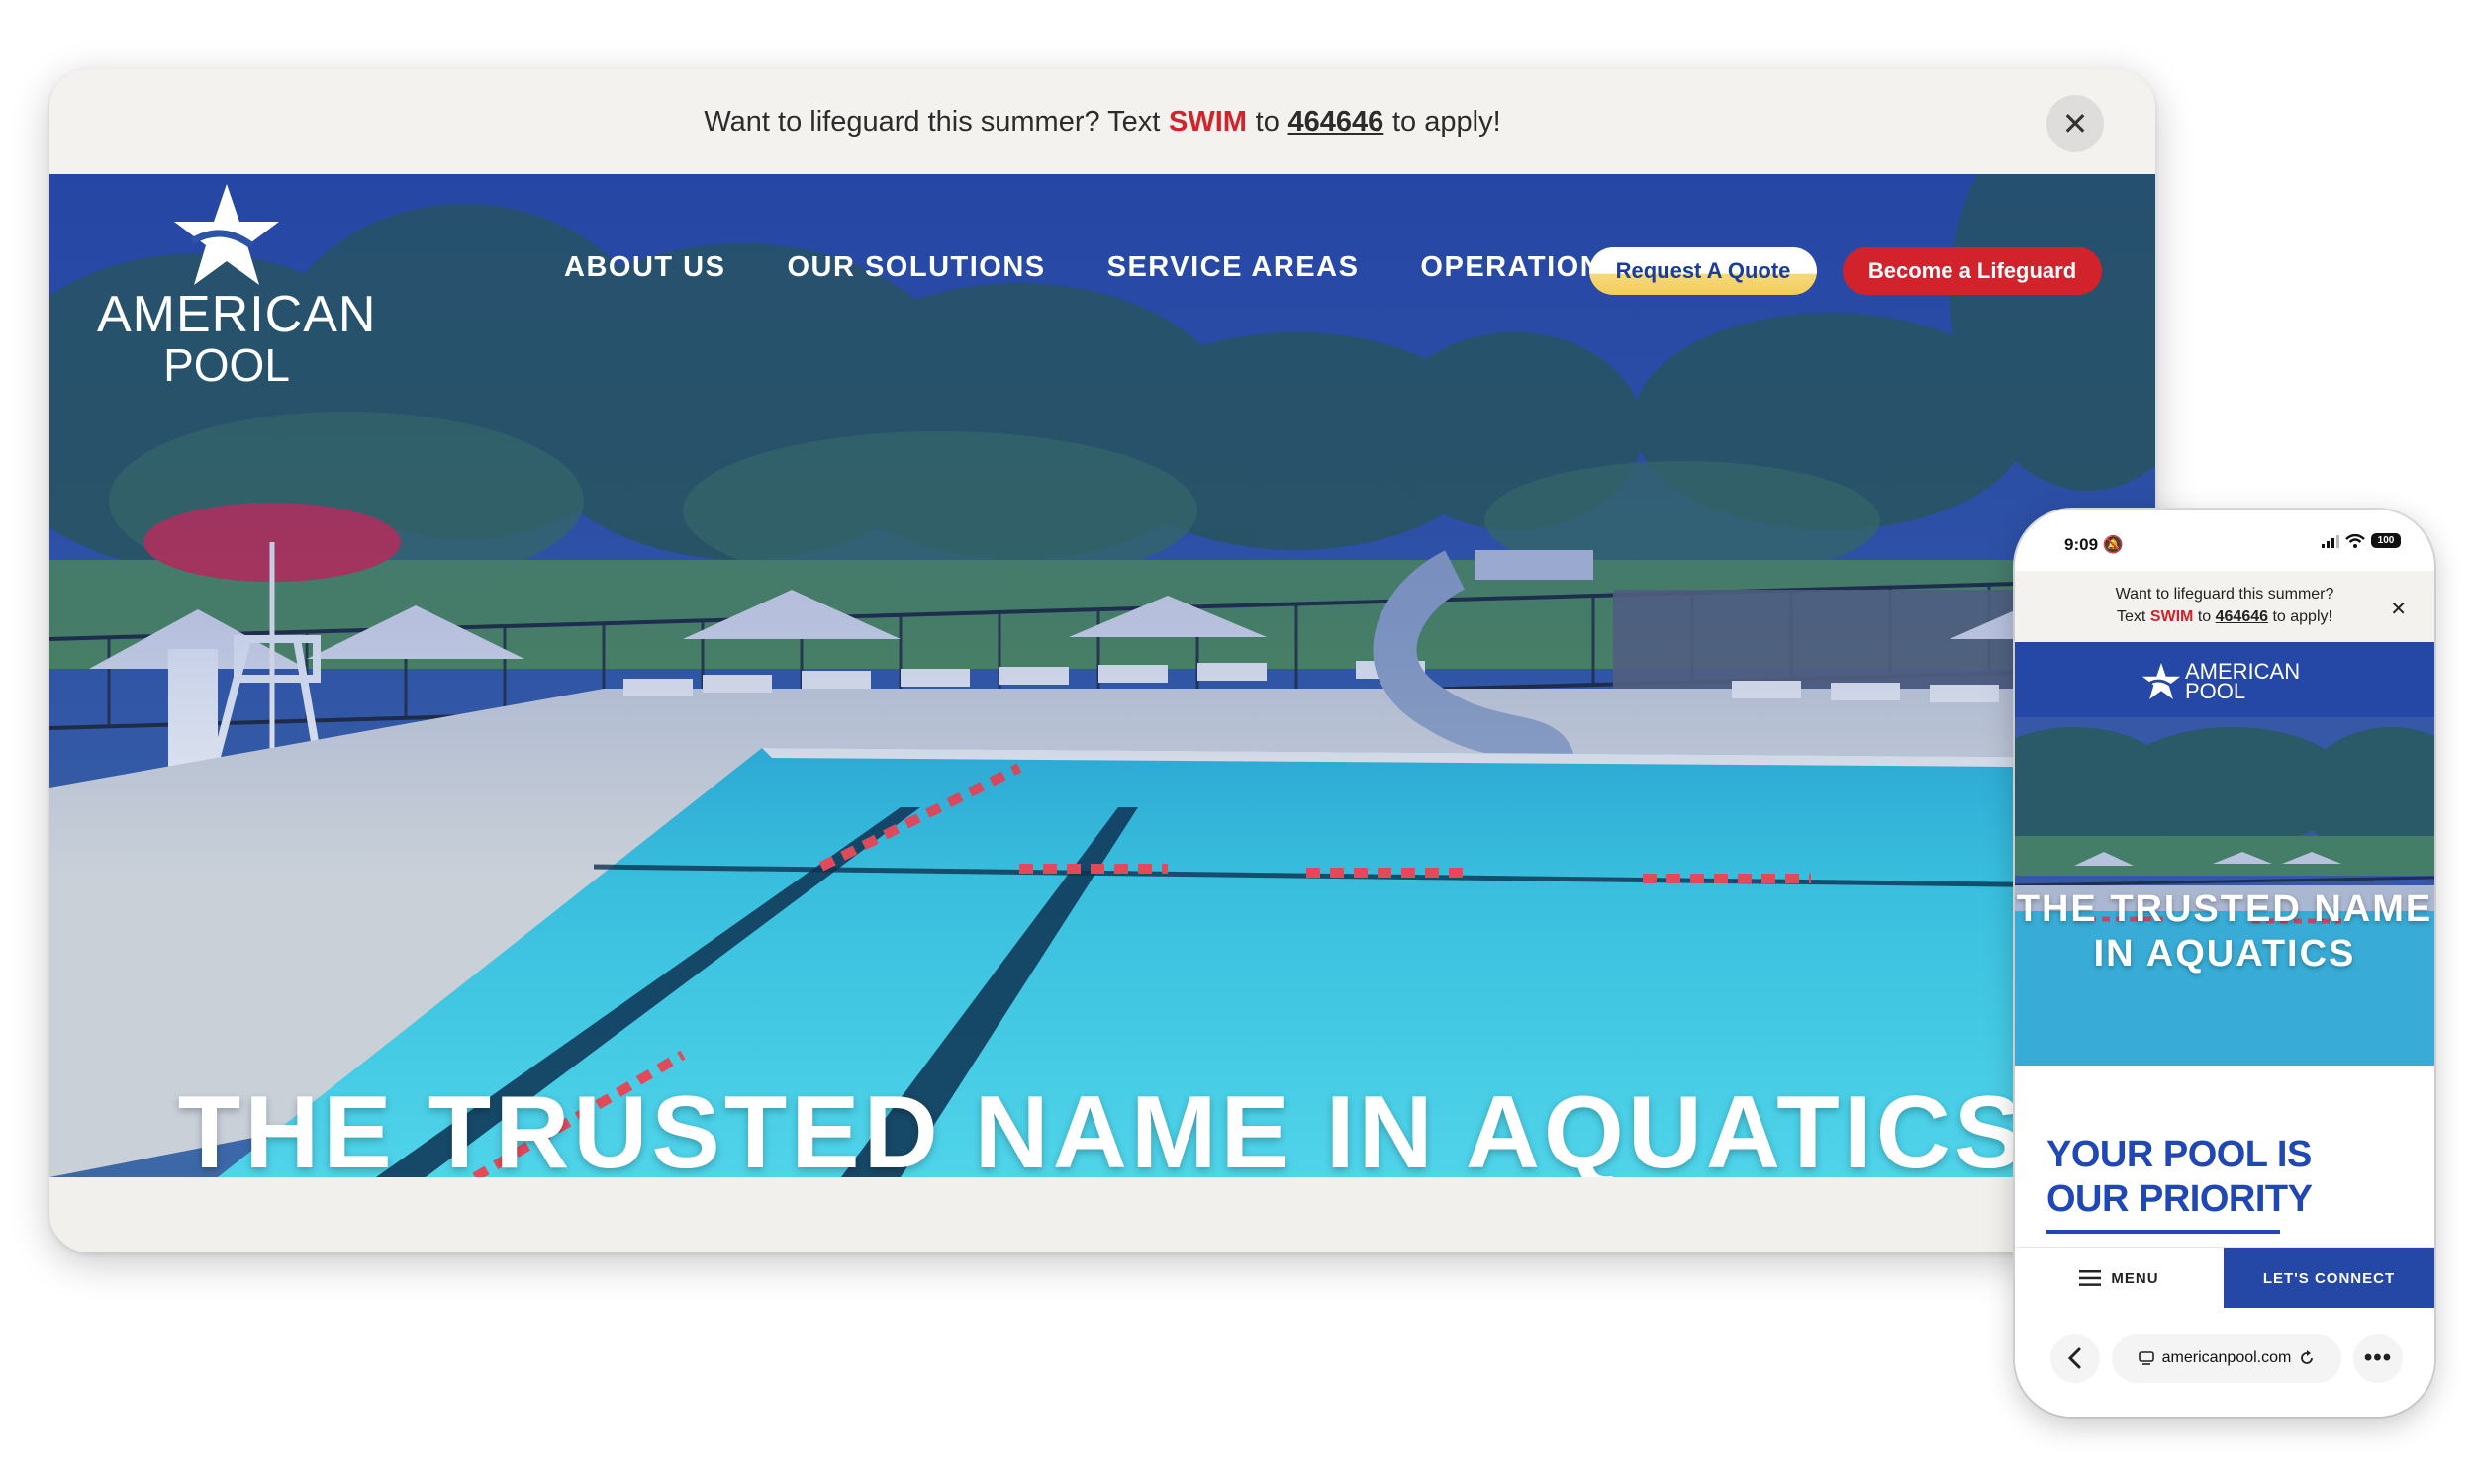 This screenshot has height=1484, width=2474. I want to click on lets-connect-button: LET'S CONNECT, so click(2329, 1278).